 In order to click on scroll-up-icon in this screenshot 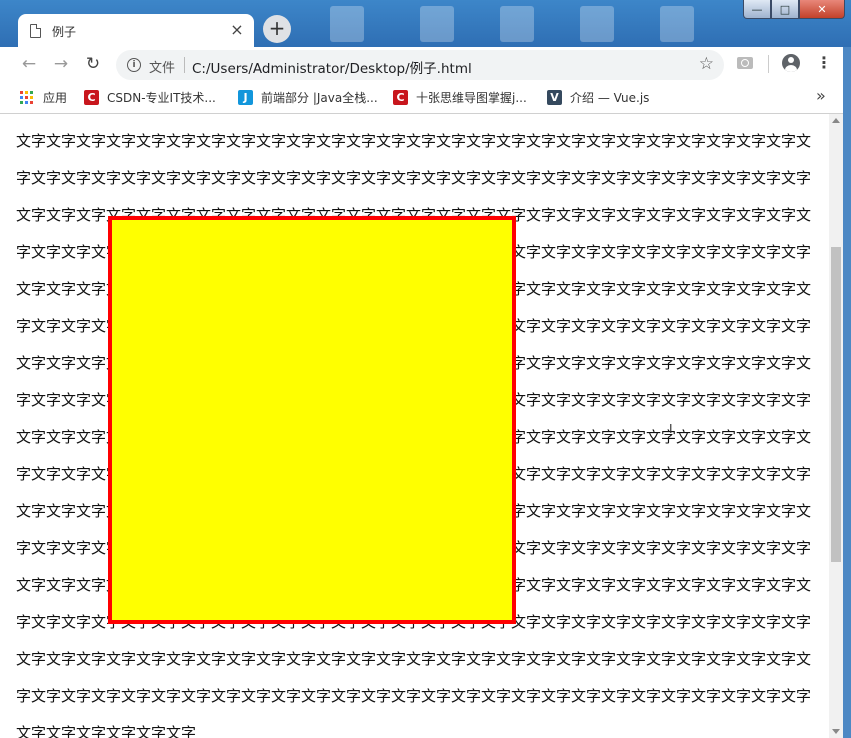, I will do `click(836, 120)`.